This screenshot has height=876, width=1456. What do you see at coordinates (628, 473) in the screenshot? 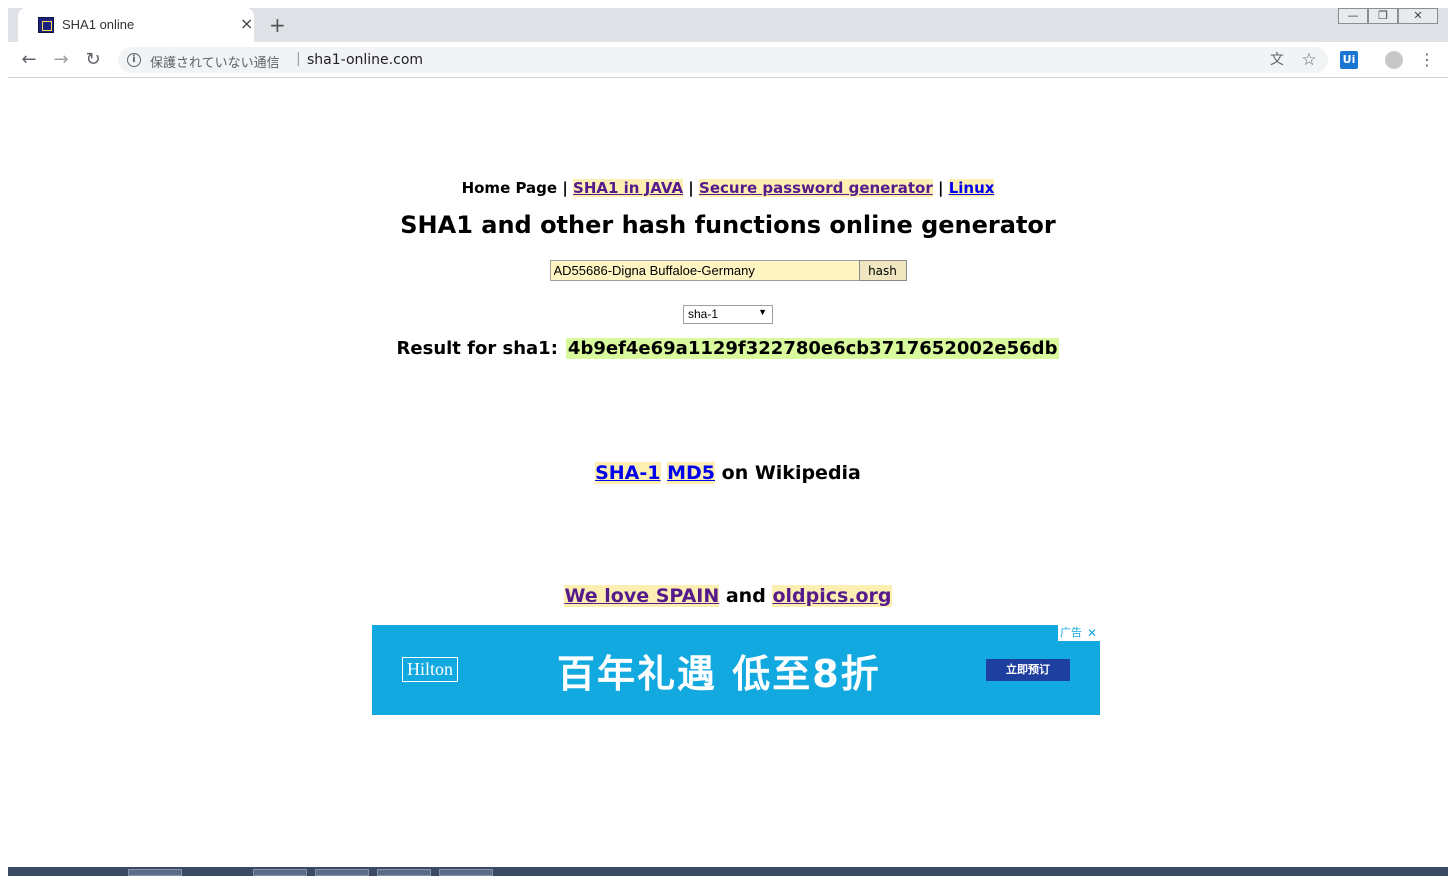
I see `sha1-wiki-link: SHA-1` at bounding box center [628, 473].